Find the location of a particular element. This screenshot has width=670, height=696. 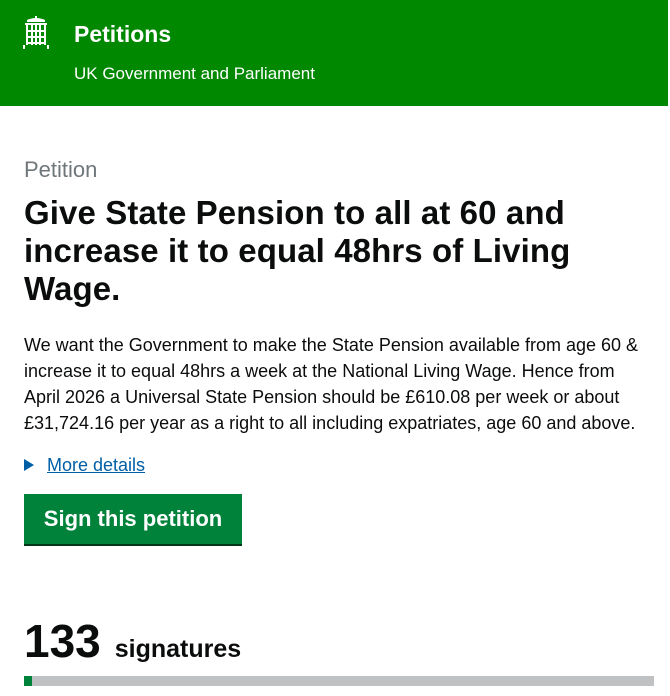

triangle-right-icon is located at coordinates (29, 465).